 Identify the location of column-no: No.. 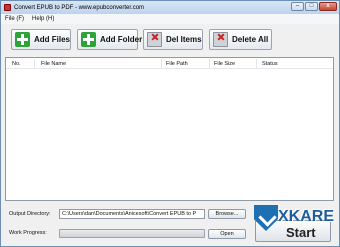
(16, 64).